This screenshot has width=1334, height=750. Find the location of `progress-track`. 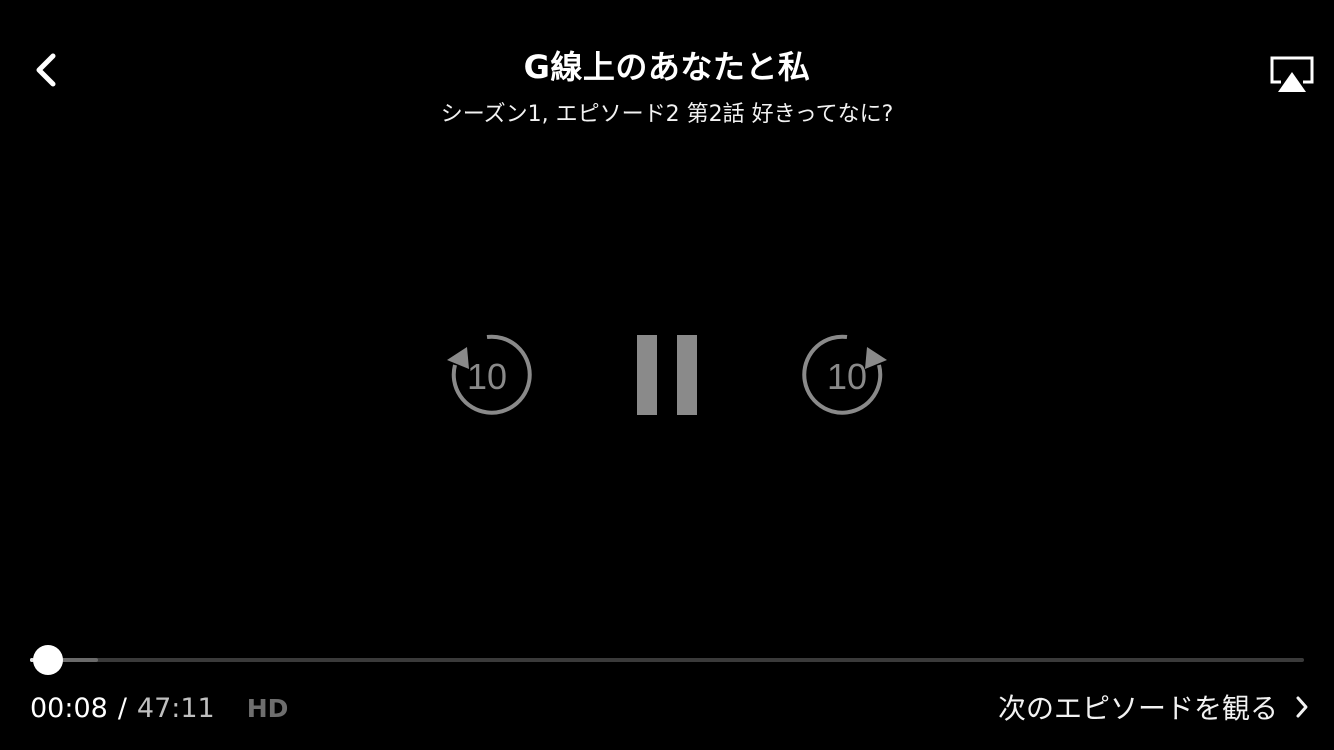

progress-track is located at coordinates (667, 660).